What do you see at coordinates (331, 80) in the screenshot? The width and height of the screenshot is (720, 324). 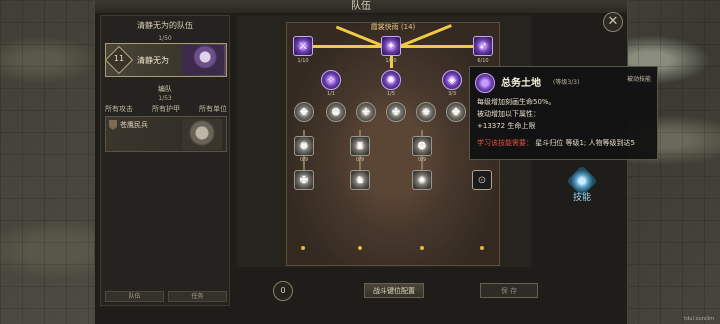 I see `skill-node-mid-left: ✧` at bounding box center [331, 80].